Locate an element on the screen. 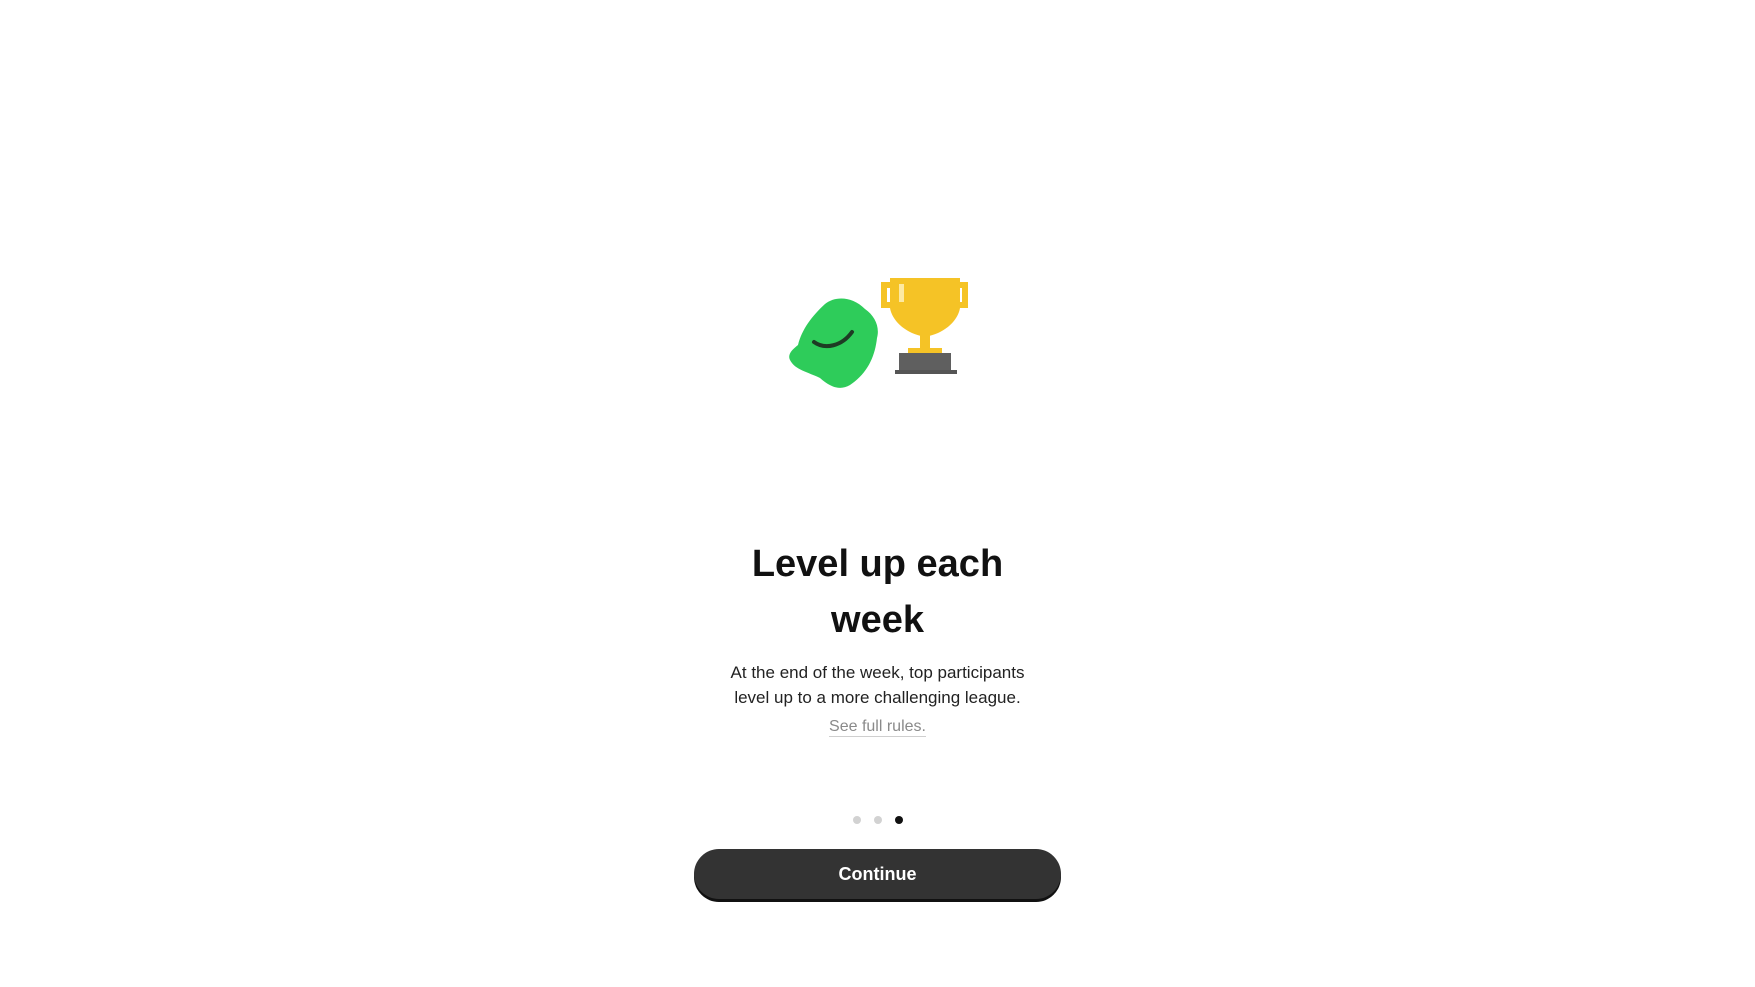 Image resolution: width=1755 pixels, height=987 pixels. title-line: Level up each is located at coordinates (877, 564).